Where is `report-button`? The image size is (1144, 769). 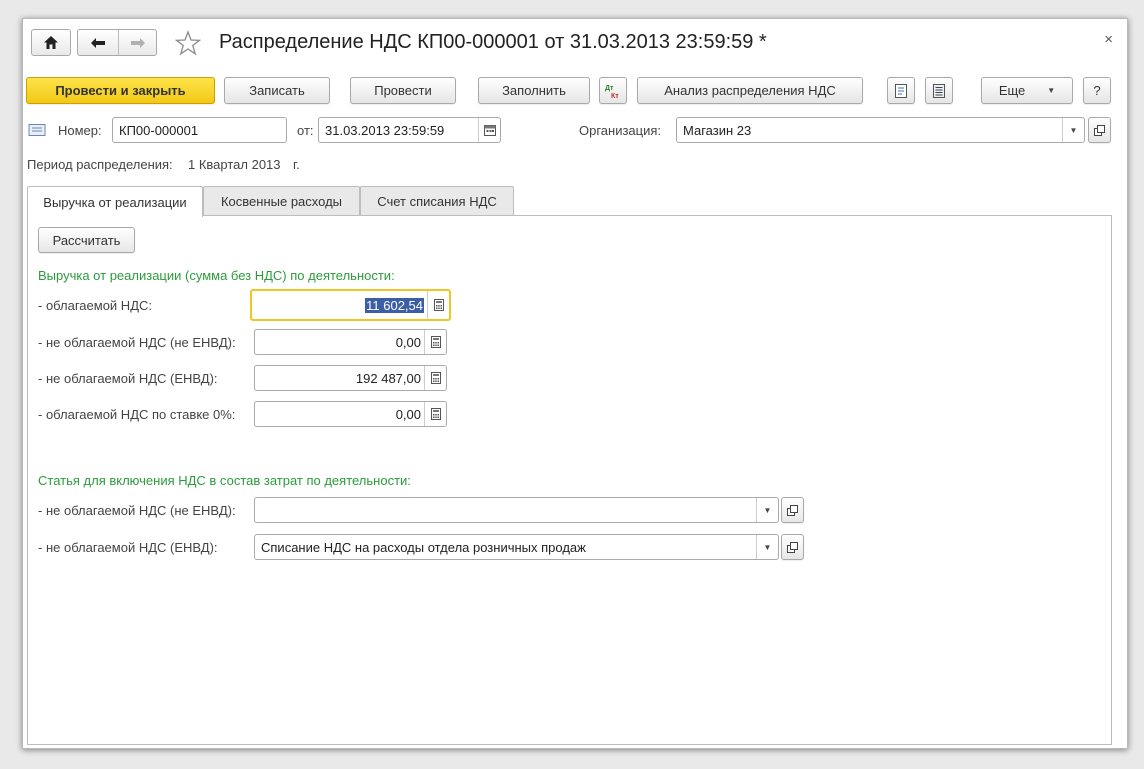
report-button is located at coordinates (939, 90).